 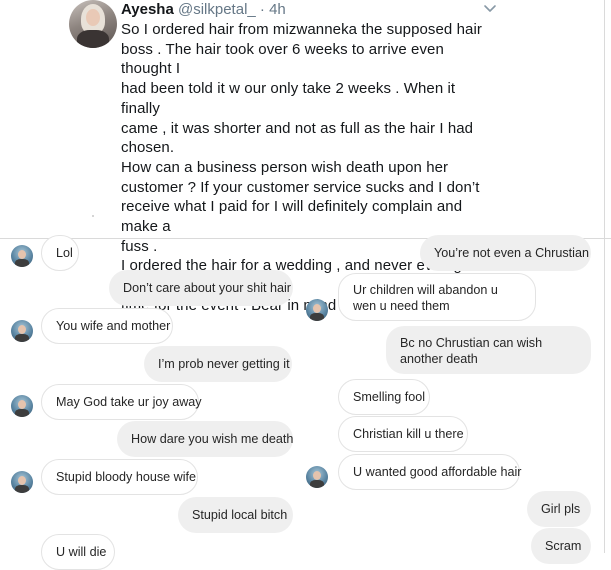 What do you see at coordinates (229, 9) in the screenshot?
I see `tweet-handle-time: @silkpetal_ · 4h` at bounding box center [229, 9].